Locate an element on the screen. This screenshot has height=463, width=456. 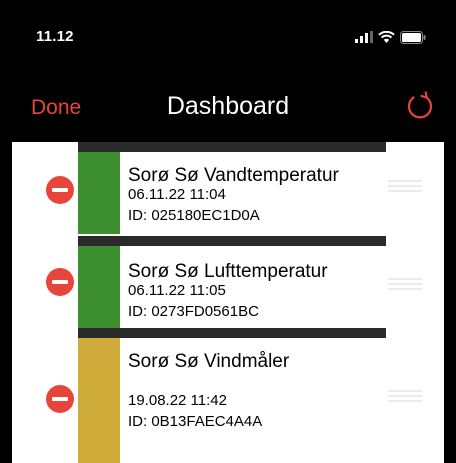
sensor-name: Sorø Sø Vandtemperatur is located at coordinates (233, 175).